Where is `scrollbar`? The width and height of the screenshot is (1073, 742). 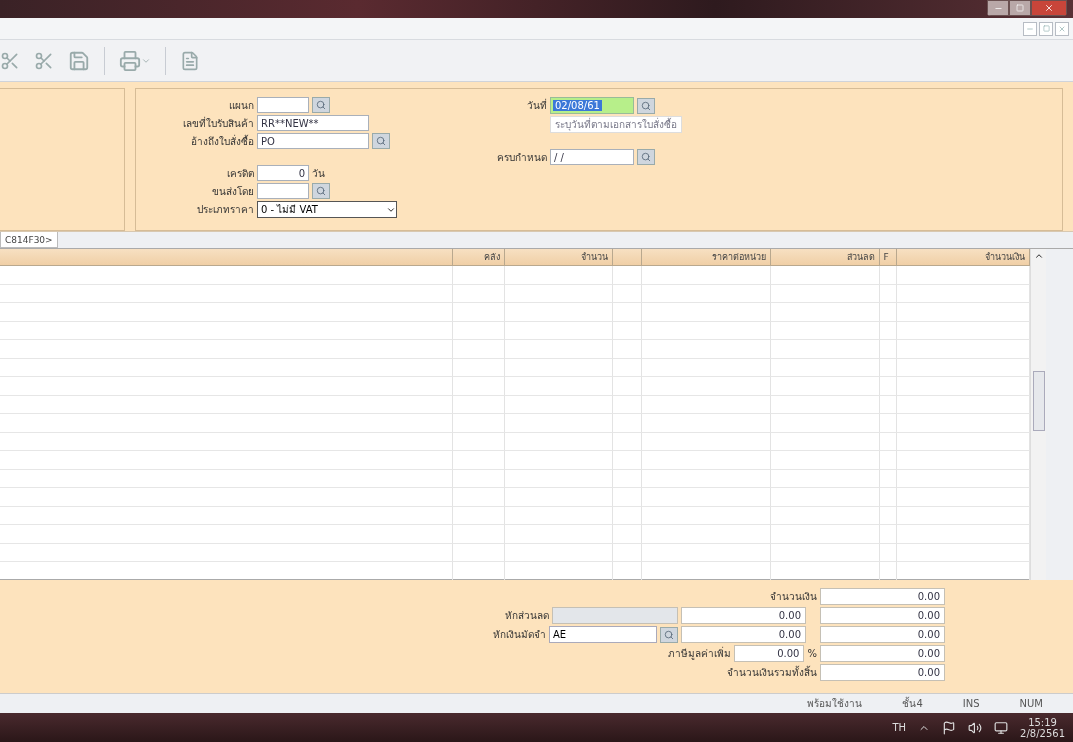 scrollbar is located at coordinates (1038, 415).